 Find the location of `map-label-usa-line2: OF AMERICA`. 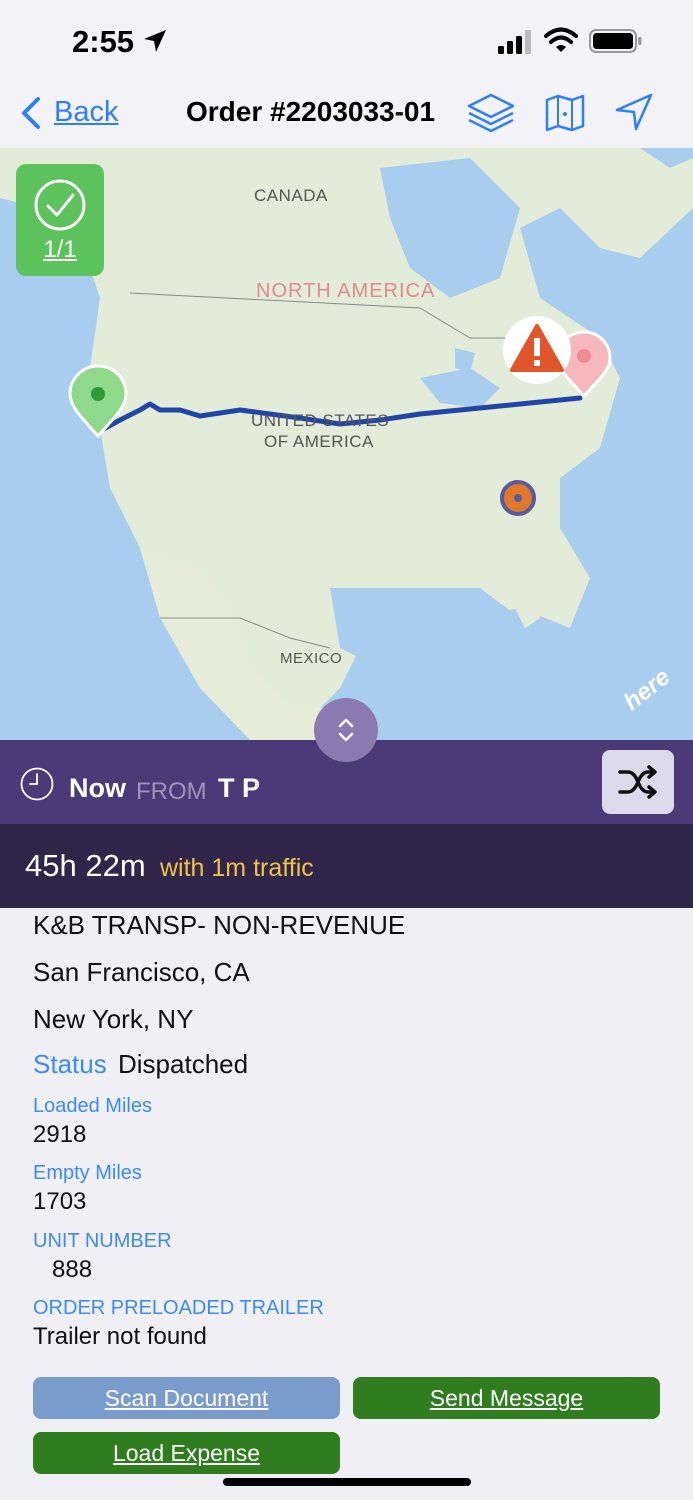

map-label-usa-line2: OF AMERICA is located at coordinates (319, 441).